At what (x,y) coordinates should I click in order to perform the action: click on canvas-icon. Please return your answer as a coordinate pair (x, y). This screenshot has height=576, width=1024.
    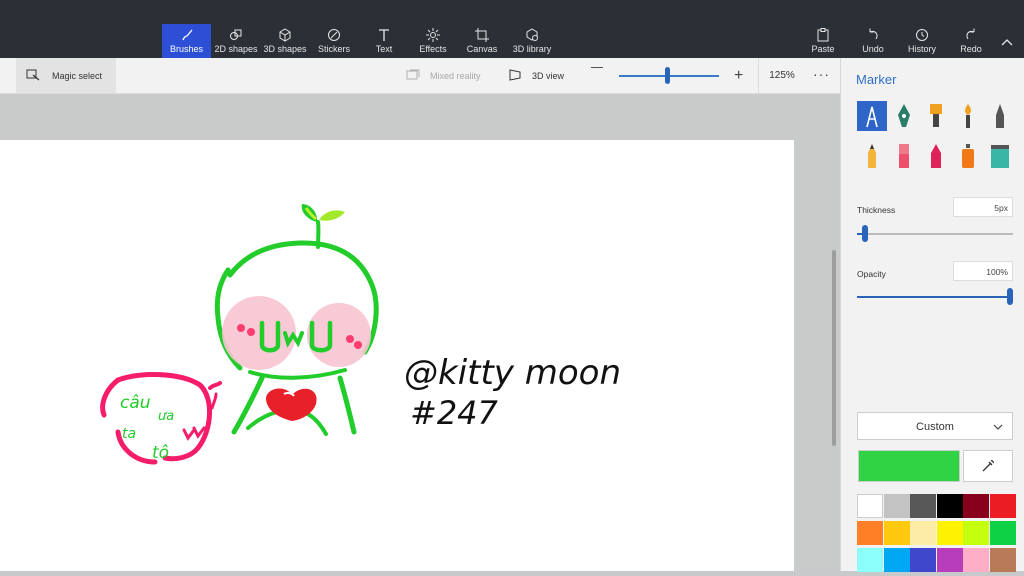
    Looking at the image, I should click on (482, 35).